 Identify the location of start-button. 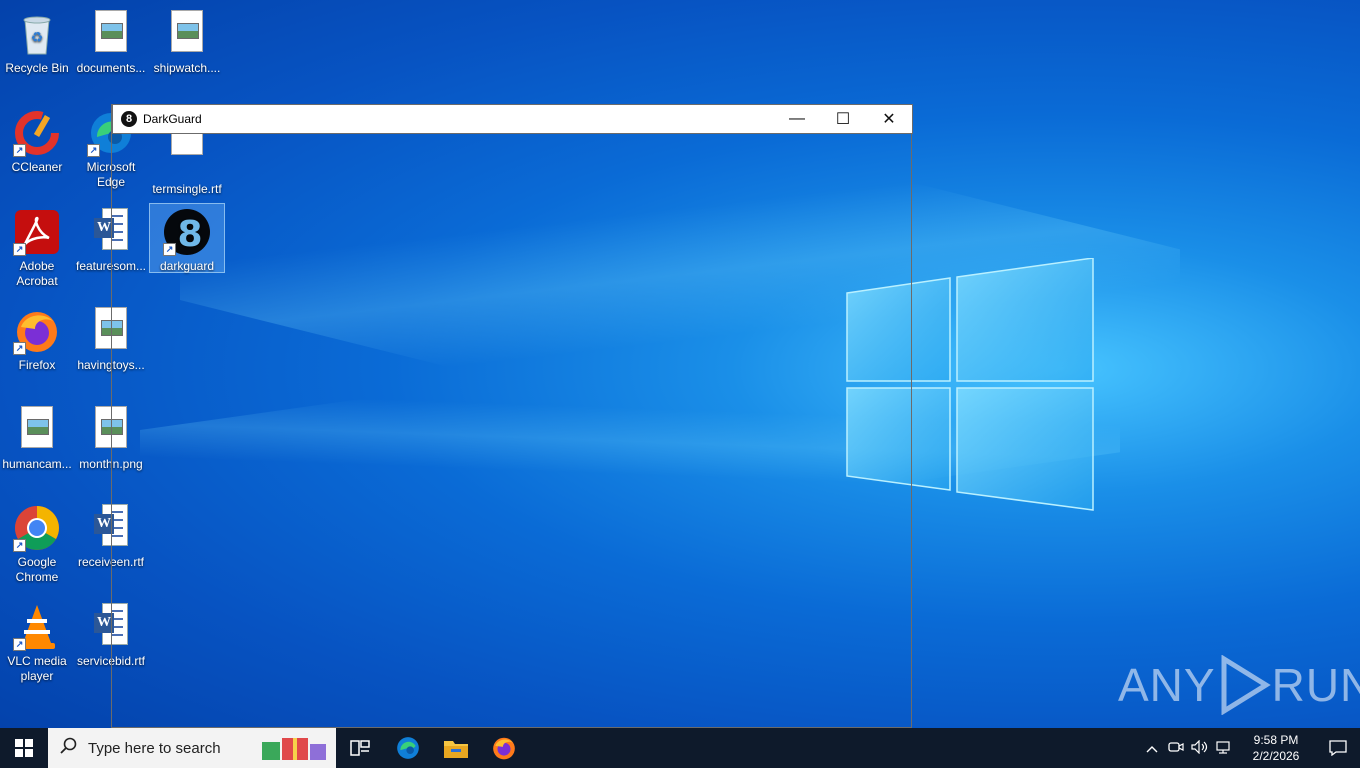
(24, 748).